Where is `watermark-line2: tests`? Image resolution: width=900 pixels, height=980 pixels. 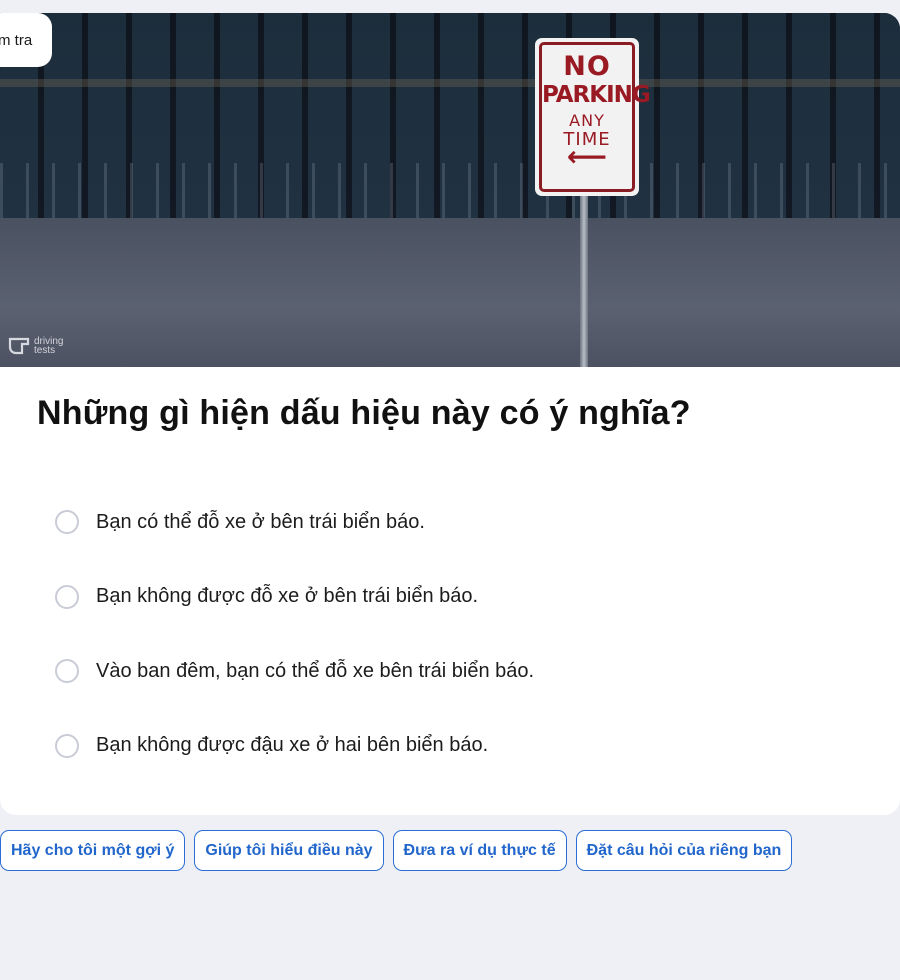
watermark-line2: tests is located at coordinates (45, 350).